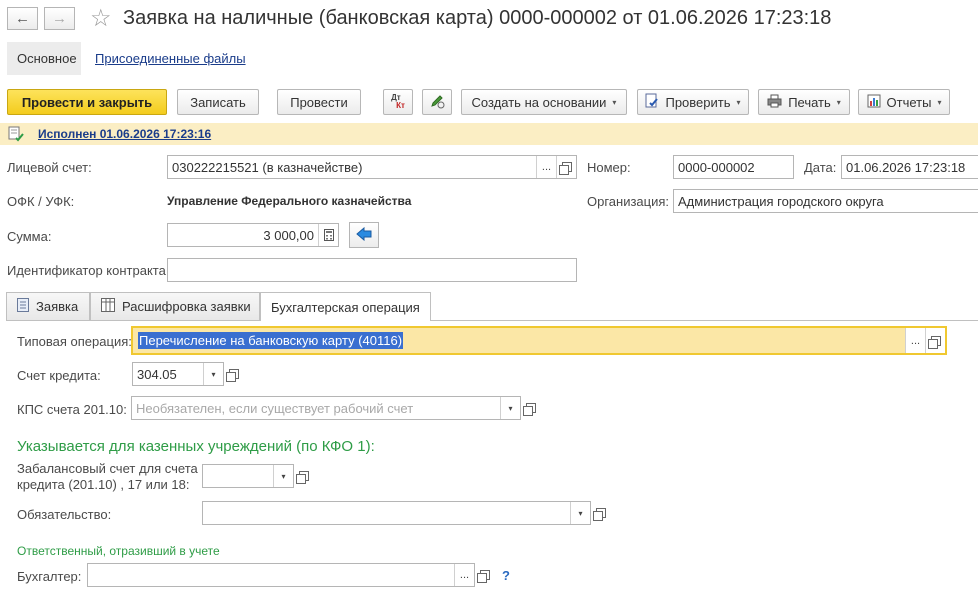 The height and width of the screenshot is (592, 978). I want to click on back-arrow-icon: ←, so click(22, 18).